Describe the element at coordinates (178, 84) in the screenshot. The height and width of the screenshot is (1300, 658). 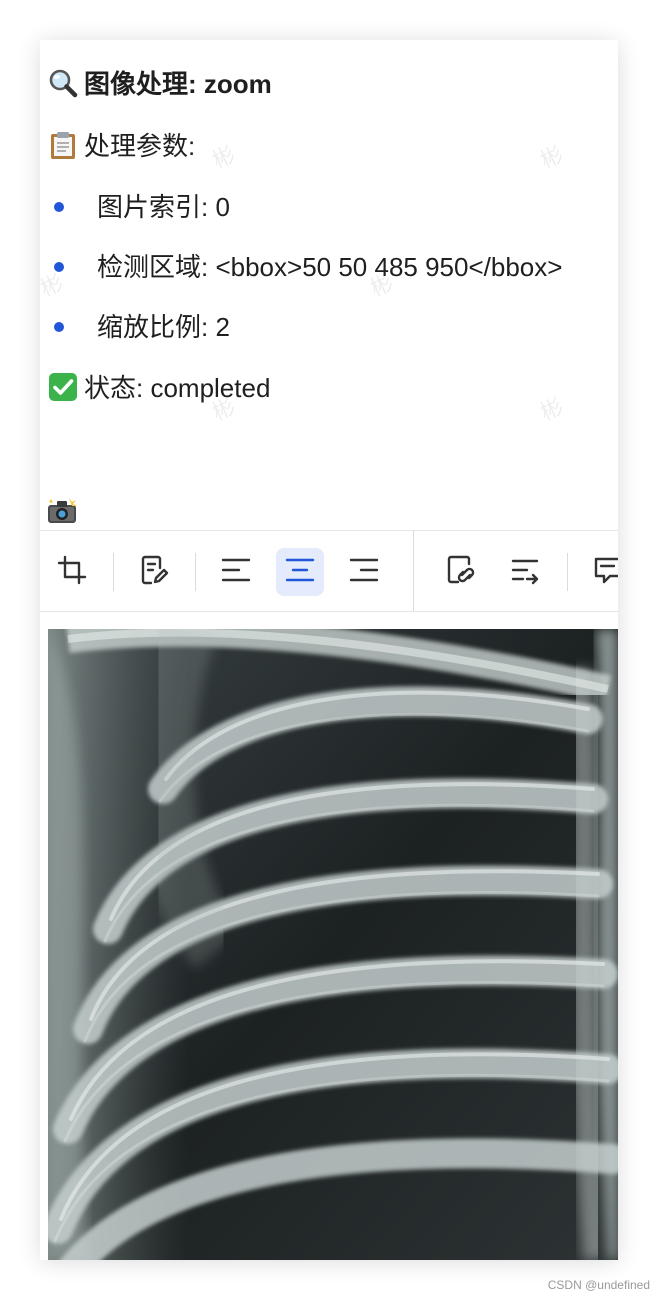
I see `title-text: 图像处理: zoom` at that location.